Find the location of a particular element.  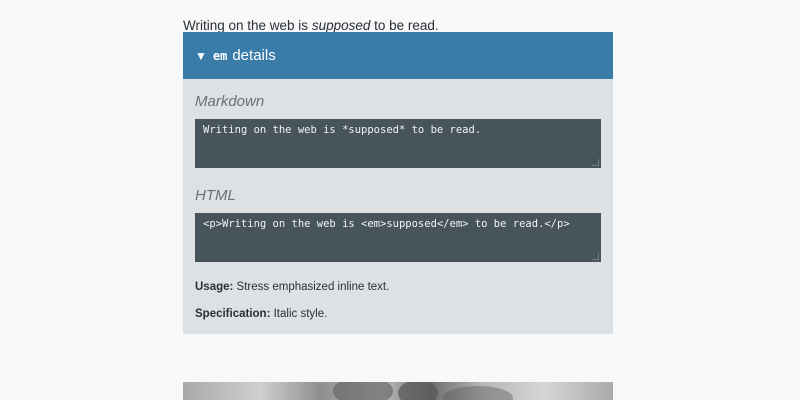

tag-name: em is located at coordinates (220, 55).